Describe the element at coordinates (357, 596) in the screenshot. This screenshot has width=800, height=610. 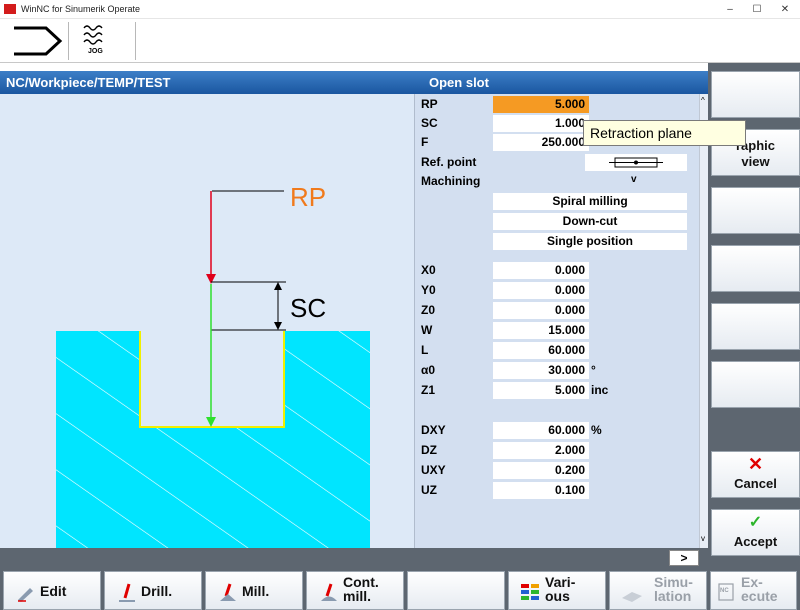
I see `softkey-label-line: mill.` at that location.